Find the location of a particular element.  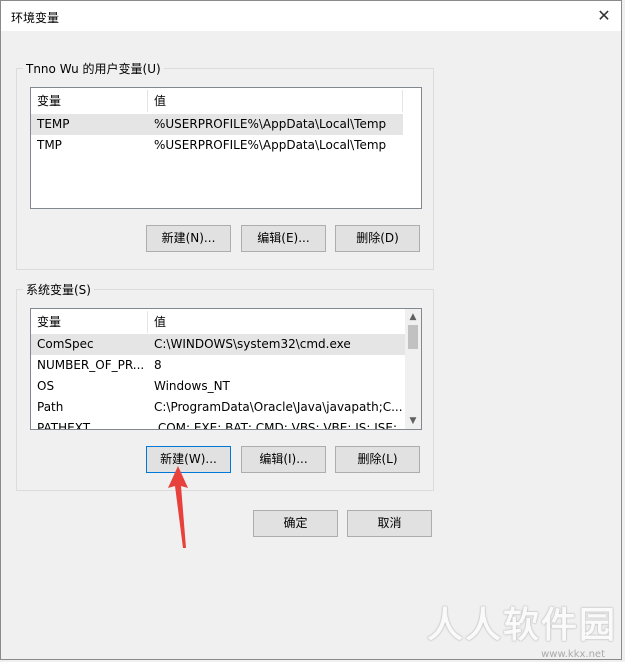

system-list-header: 变量 值 is located at coordinates (218, 322).